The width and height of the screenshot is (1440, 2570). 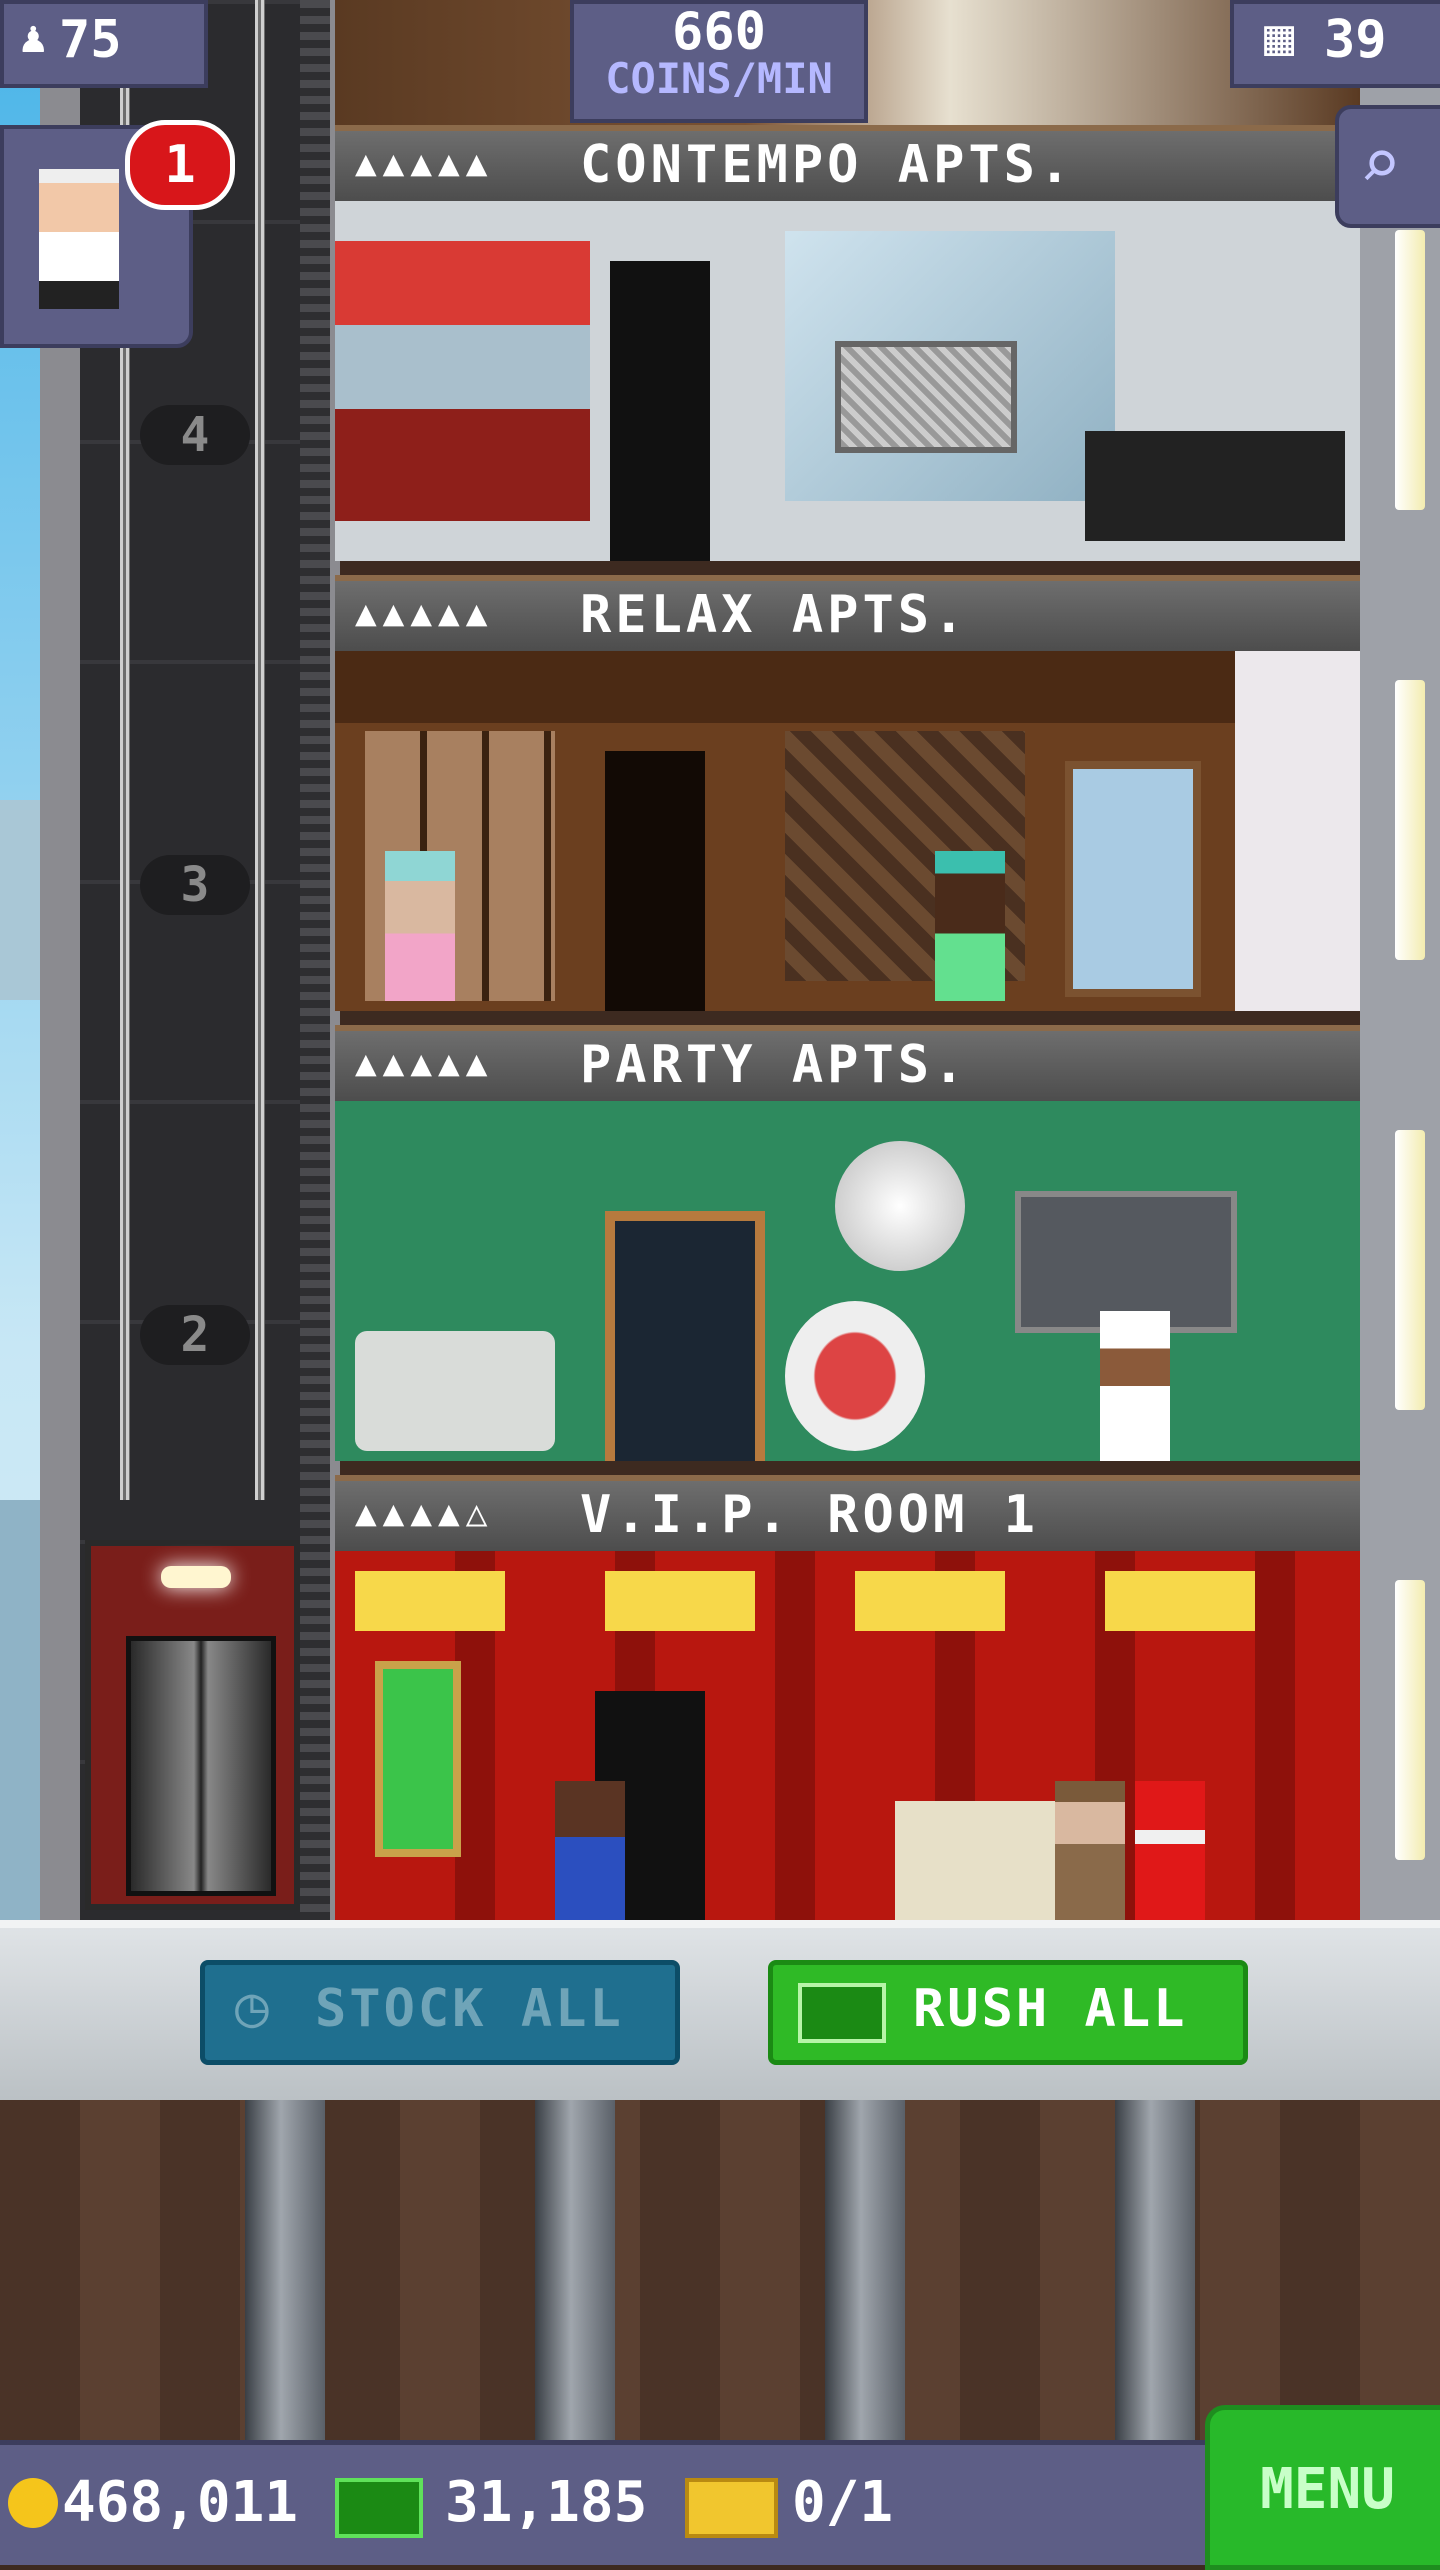 What do you see at coordinates (546, 2502) in the screenshot?
I see `bux-value: 31,185` at bounding box center [546, 2502].